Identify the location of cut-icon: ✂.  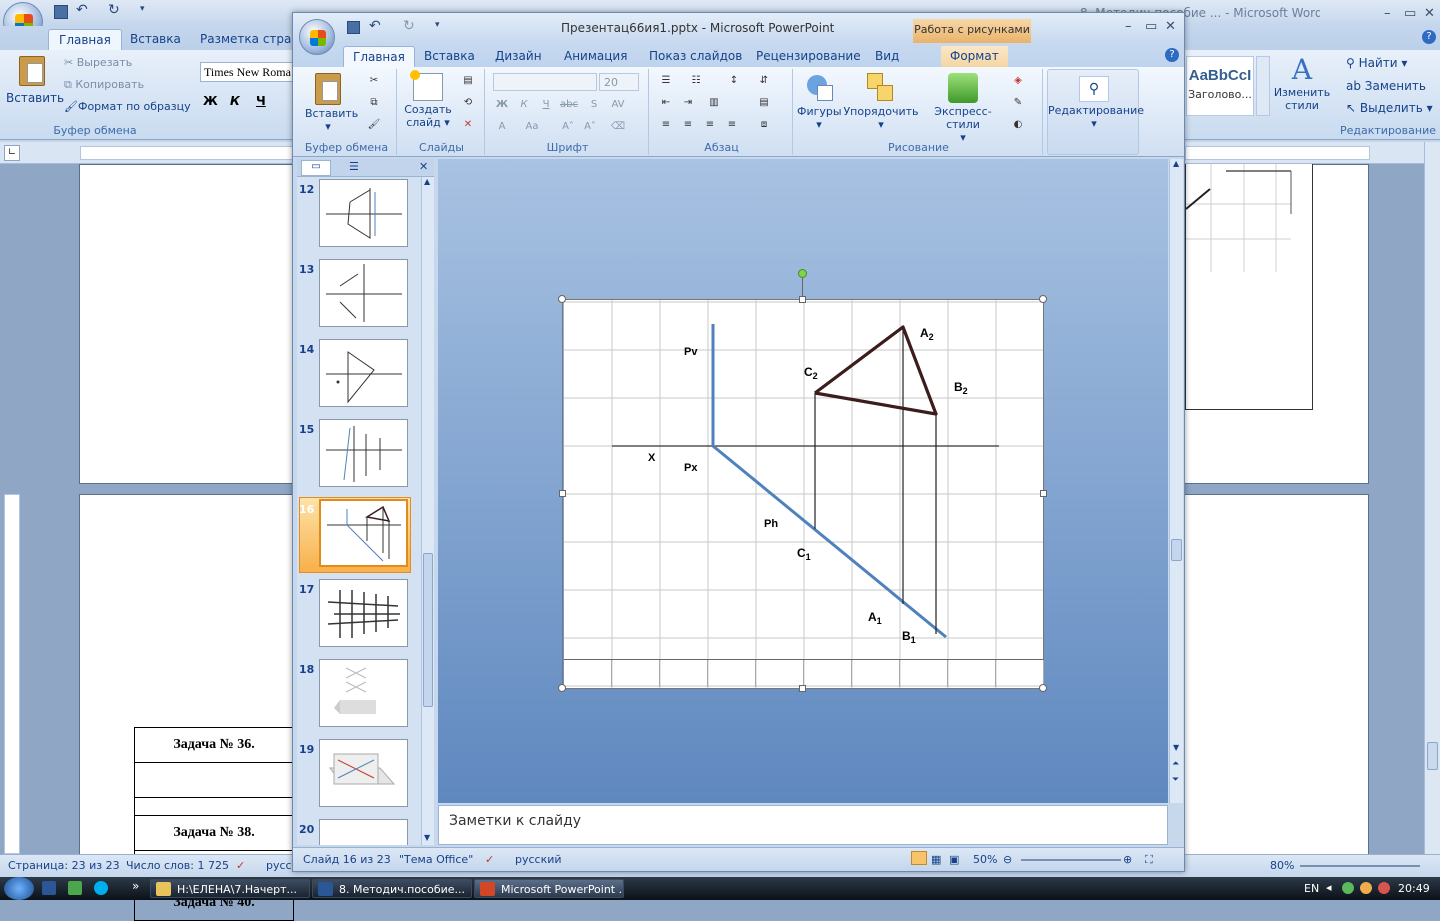
(374, 81).